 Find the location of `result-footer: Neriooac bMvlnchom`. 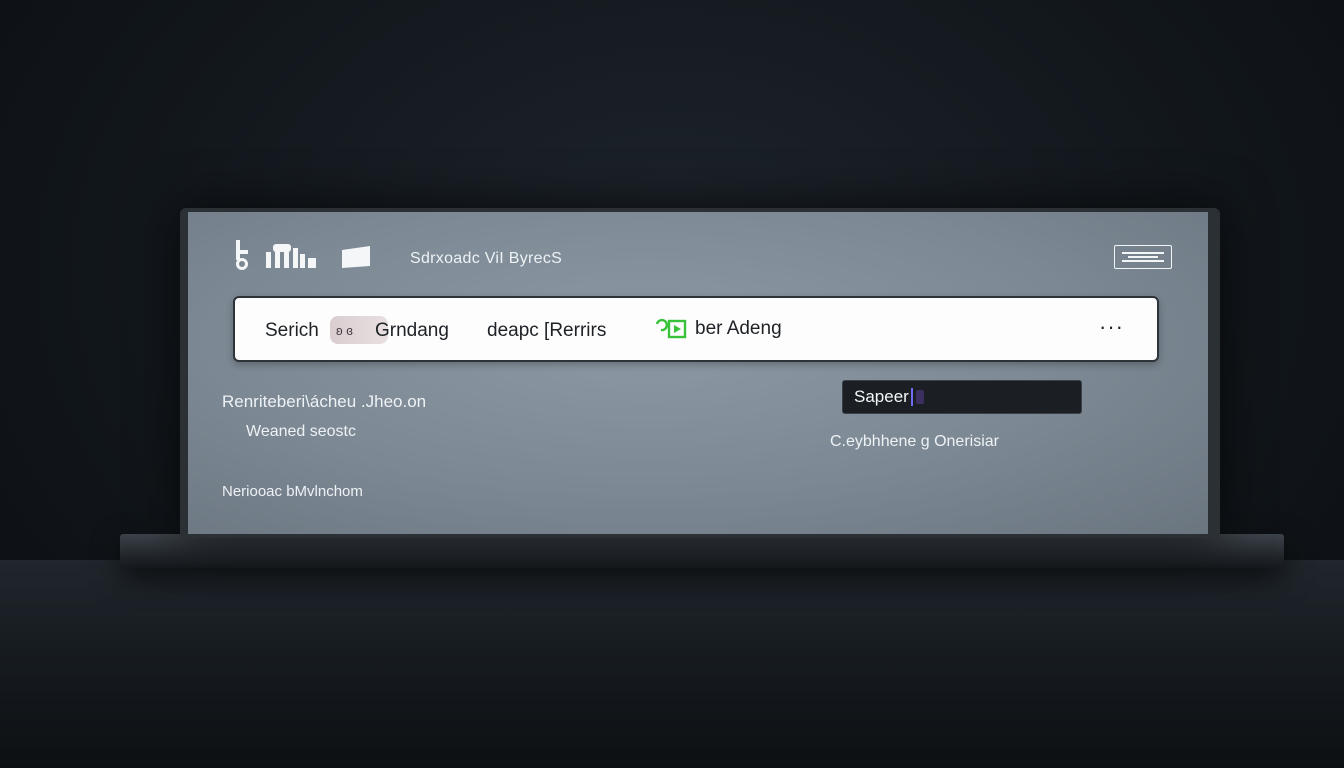

result-footer: Neriooac bMvlnchom is located at coordinates (292, 491).